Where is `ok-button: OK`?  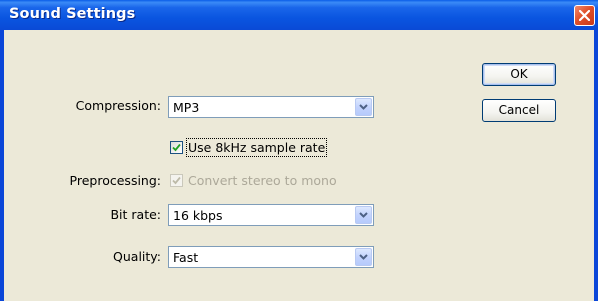
ok-button: OK is located at coordinates (519, 74).